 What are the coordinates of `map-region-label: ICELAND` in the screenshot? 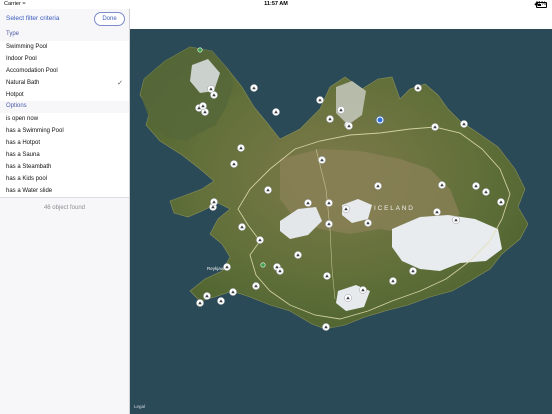 It's located at (394, 208).